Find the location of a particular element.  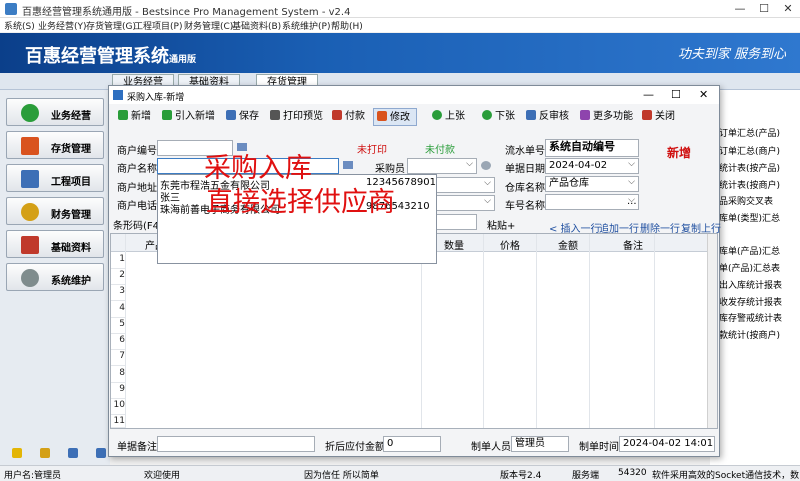

status-version: 版本号2.4 is located at coordinates (521, 476).